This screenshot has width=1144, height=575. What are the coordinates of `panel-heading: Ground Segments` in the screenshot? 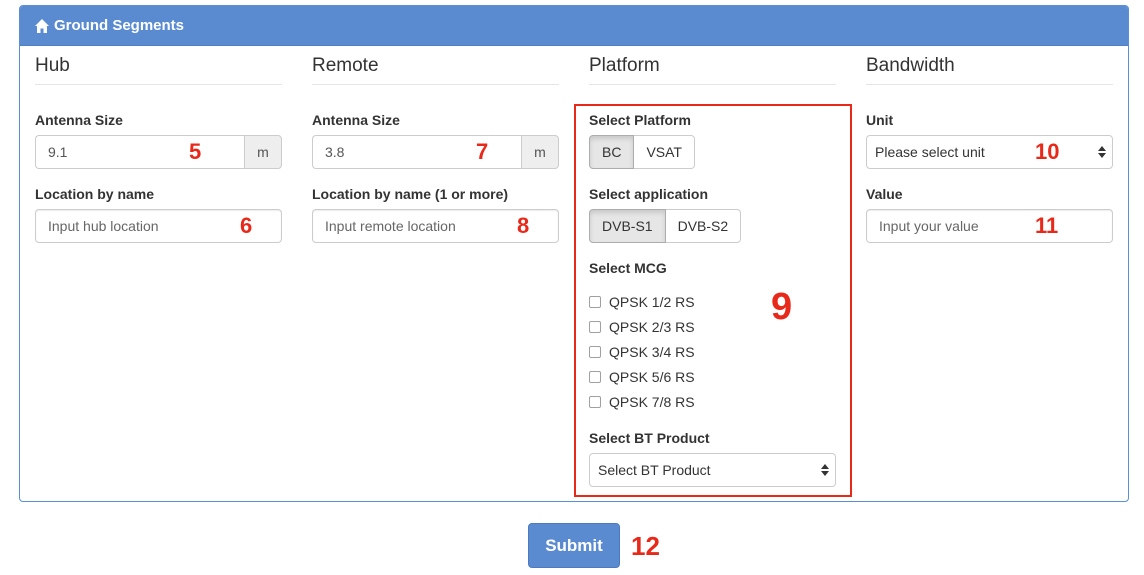 It's located at (574, 26).